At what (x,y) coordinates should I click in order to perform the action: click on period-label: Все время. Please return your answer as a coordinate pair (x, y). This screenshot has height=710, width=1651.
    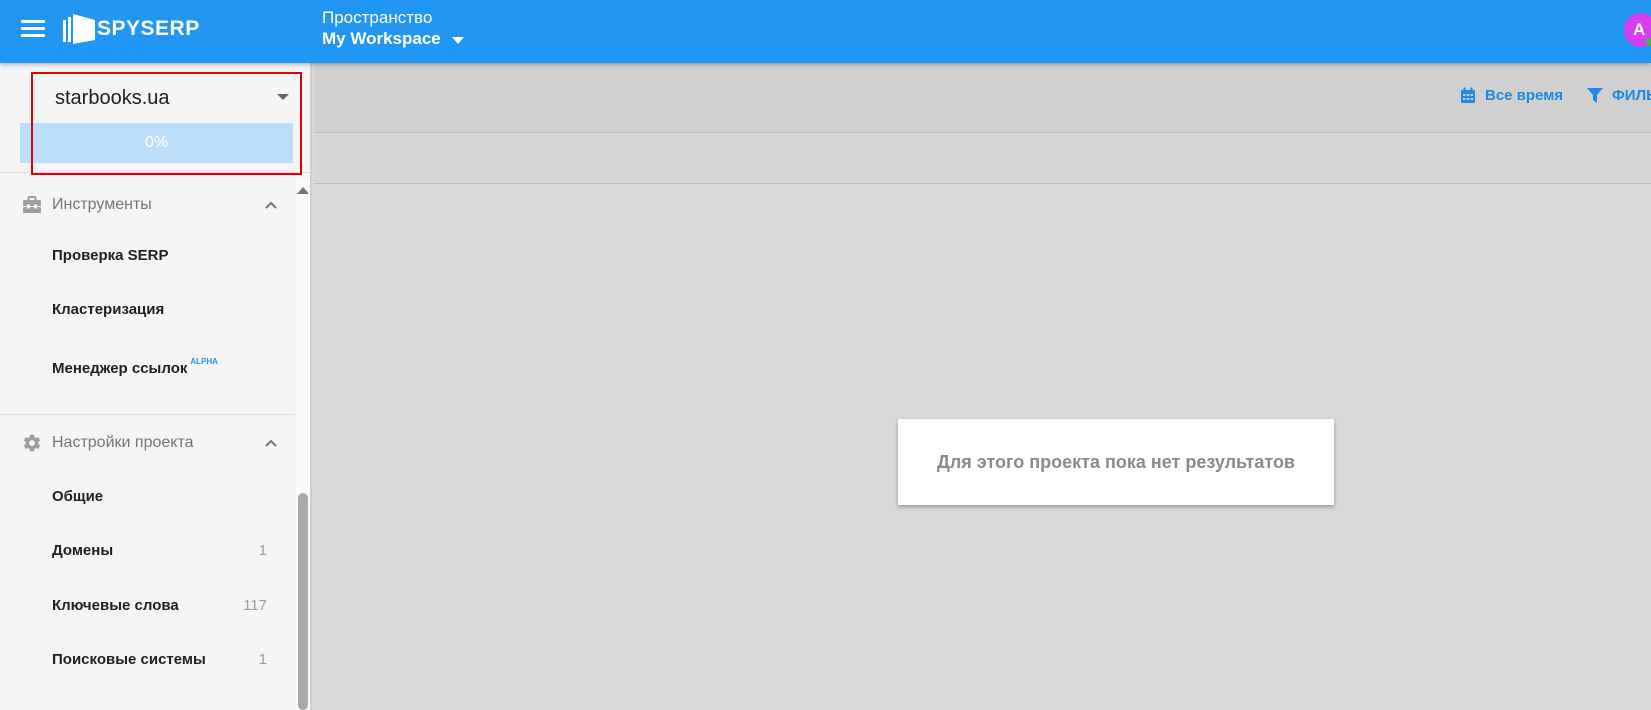
    Looking at the image, I should click on (1524, 95).